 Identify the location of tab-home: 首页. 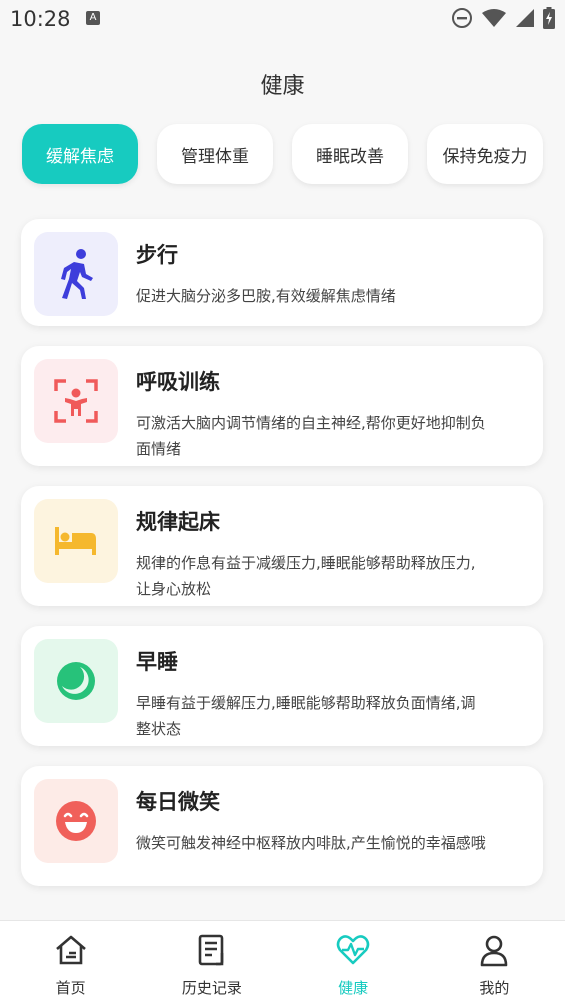
(70, 963).